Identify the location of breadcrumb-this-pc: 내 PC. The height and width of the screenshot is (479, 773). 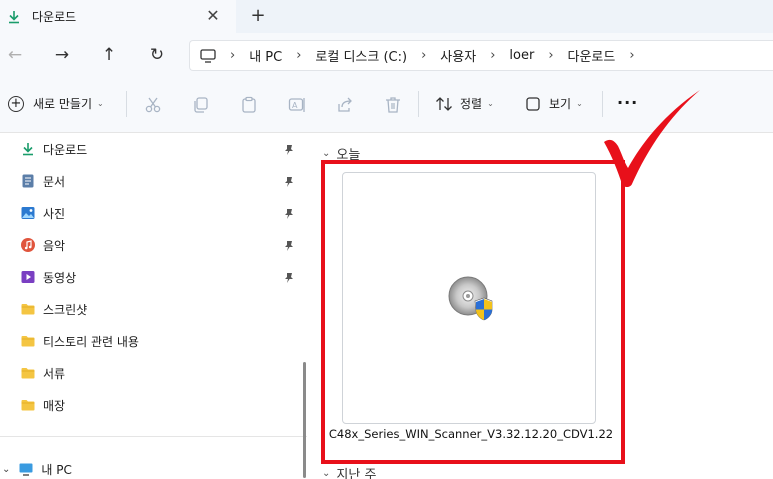
(265, 55).